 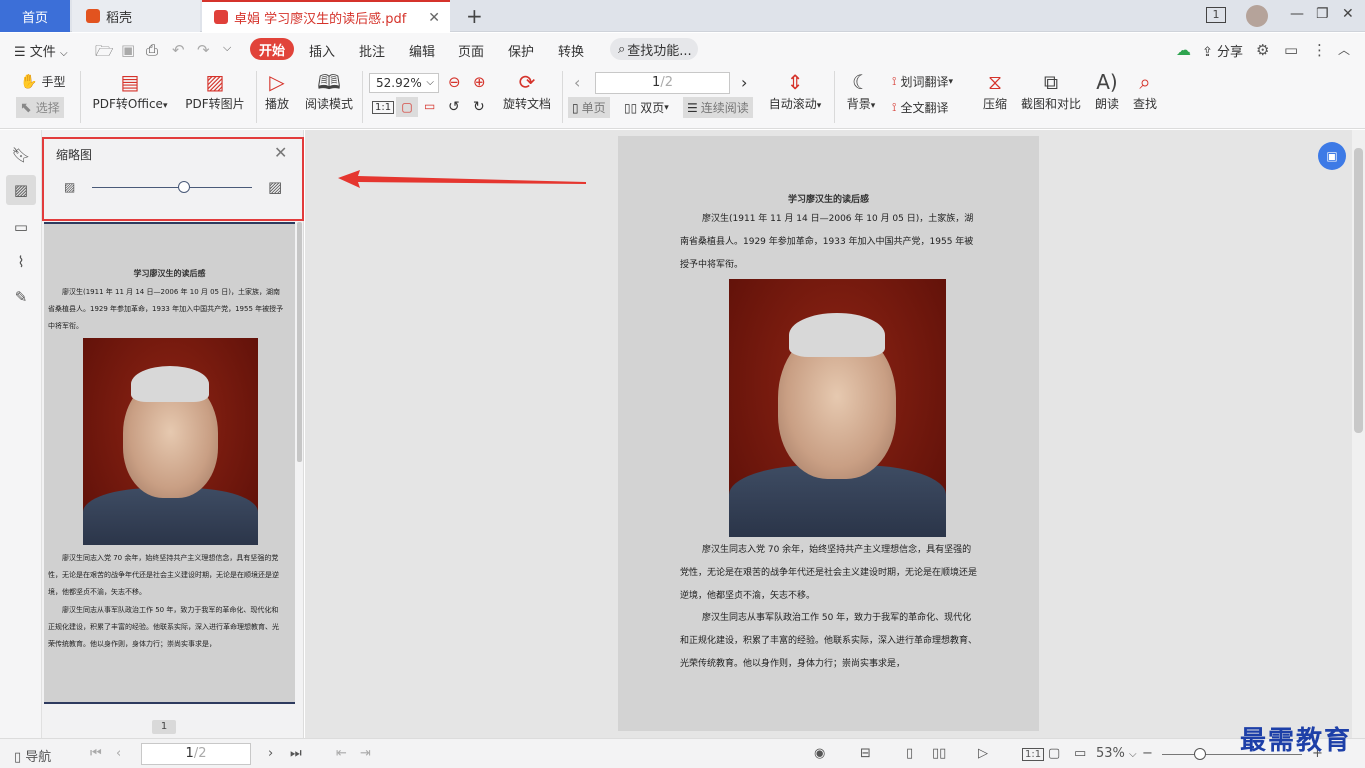 What do you see at coordinates (280, 152) in the screenshot?
I see `close-icon: ✕` at bounding box center [280, 152].